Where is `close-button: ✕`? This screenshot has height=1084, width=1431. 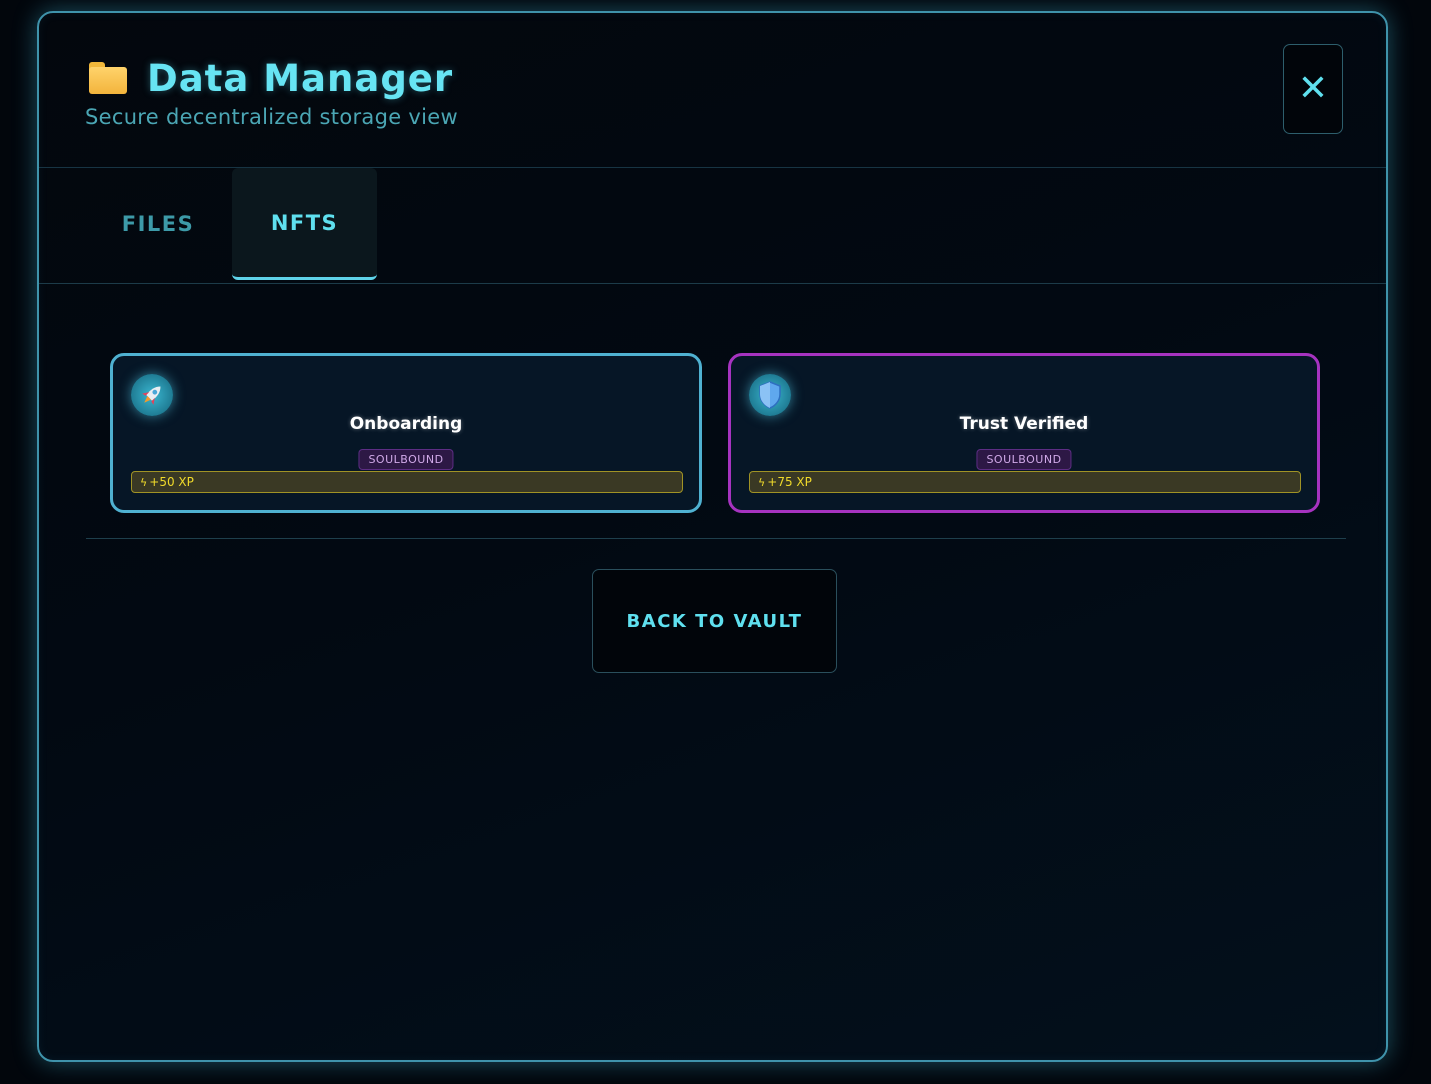
close-button: ✕ is located at coordinates (1313, 89).